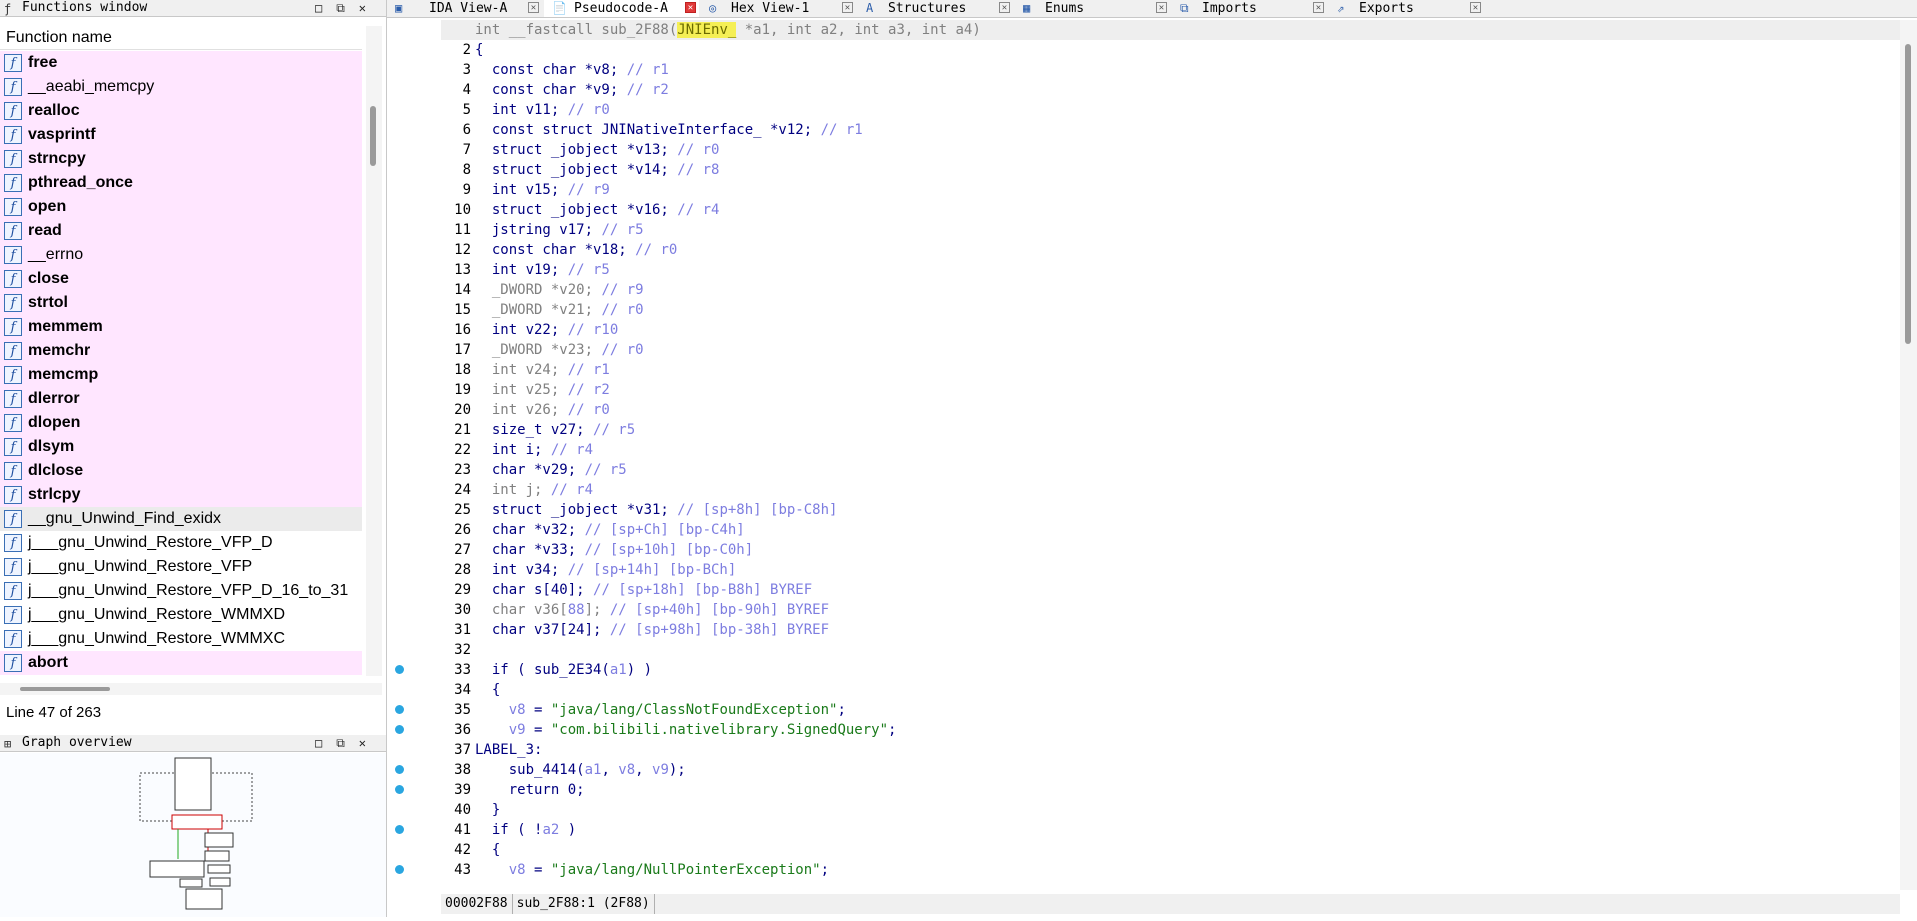 The width and height of the screenshot is (1917, 921). I want to click on code-line: }, so click(1171, 810).